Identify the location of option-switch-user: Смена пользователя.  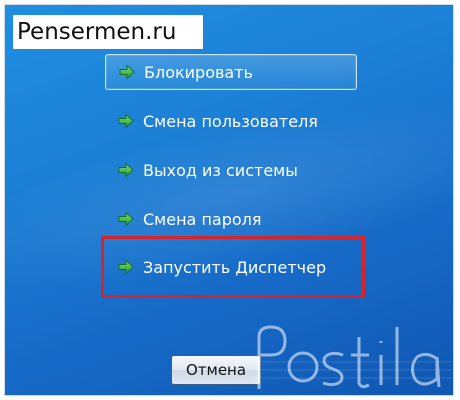
(231, 121).